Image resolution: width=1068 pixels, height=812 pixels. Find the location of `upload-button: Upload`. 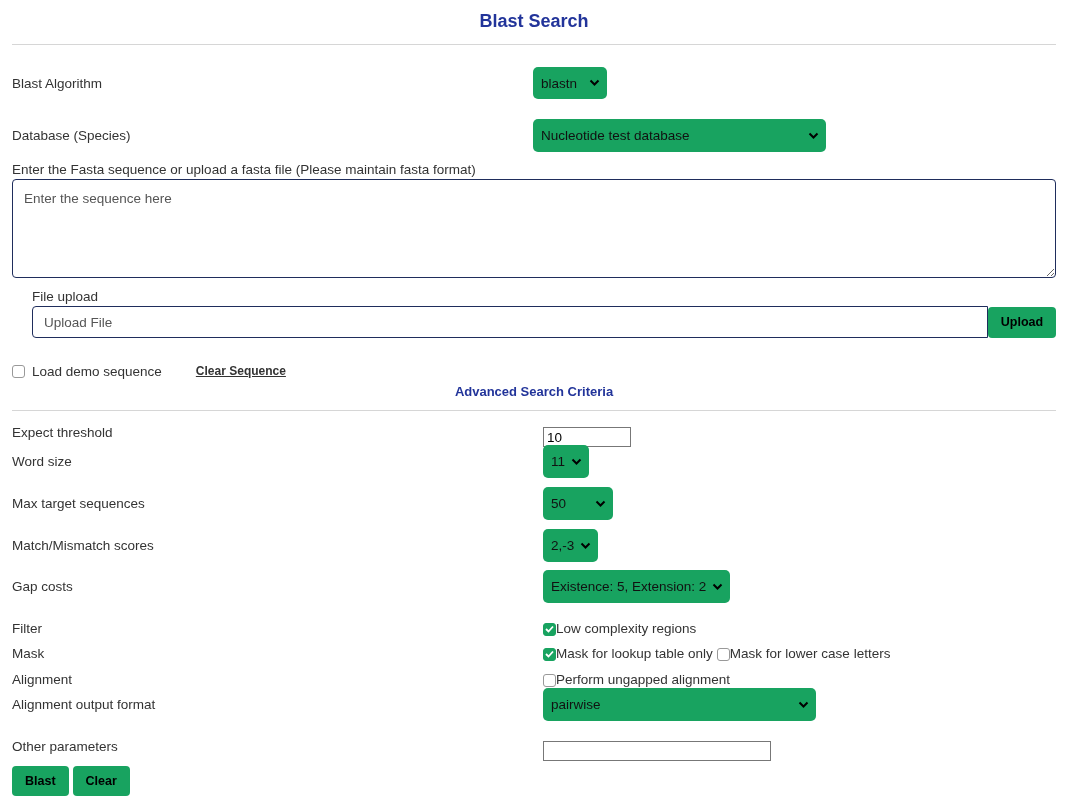

upload-button: Upload is located at coordinates (1022, 322).